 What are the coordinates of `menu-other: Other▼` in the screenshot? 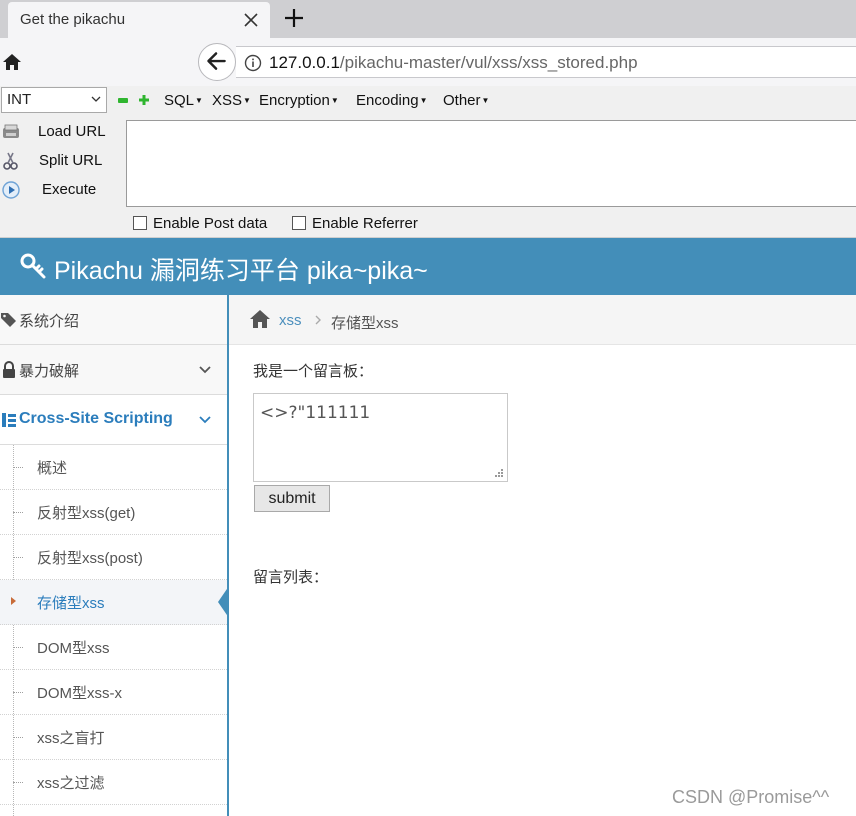 It's located at (466, 100).